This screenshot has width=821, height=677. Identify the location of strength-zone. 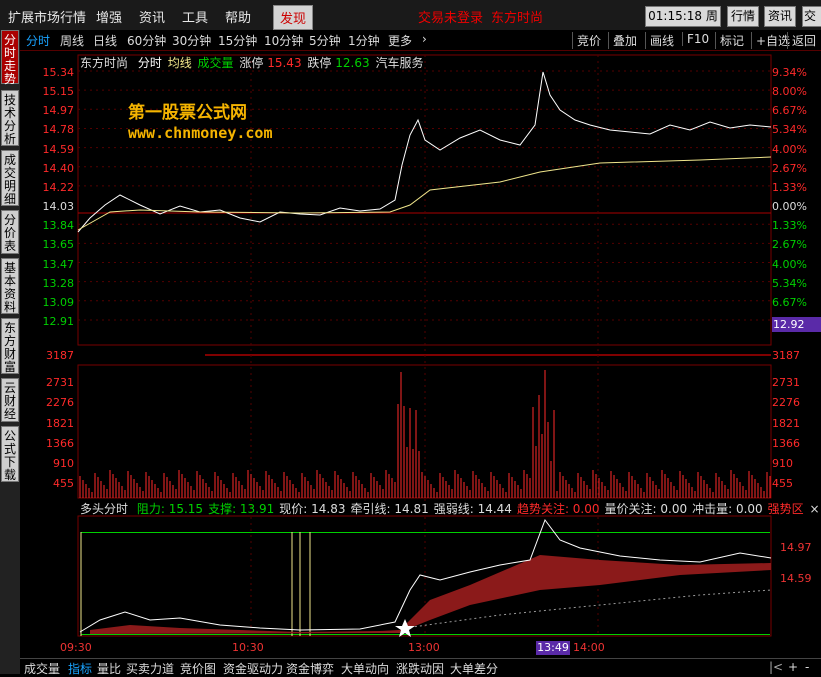
(585, 593).